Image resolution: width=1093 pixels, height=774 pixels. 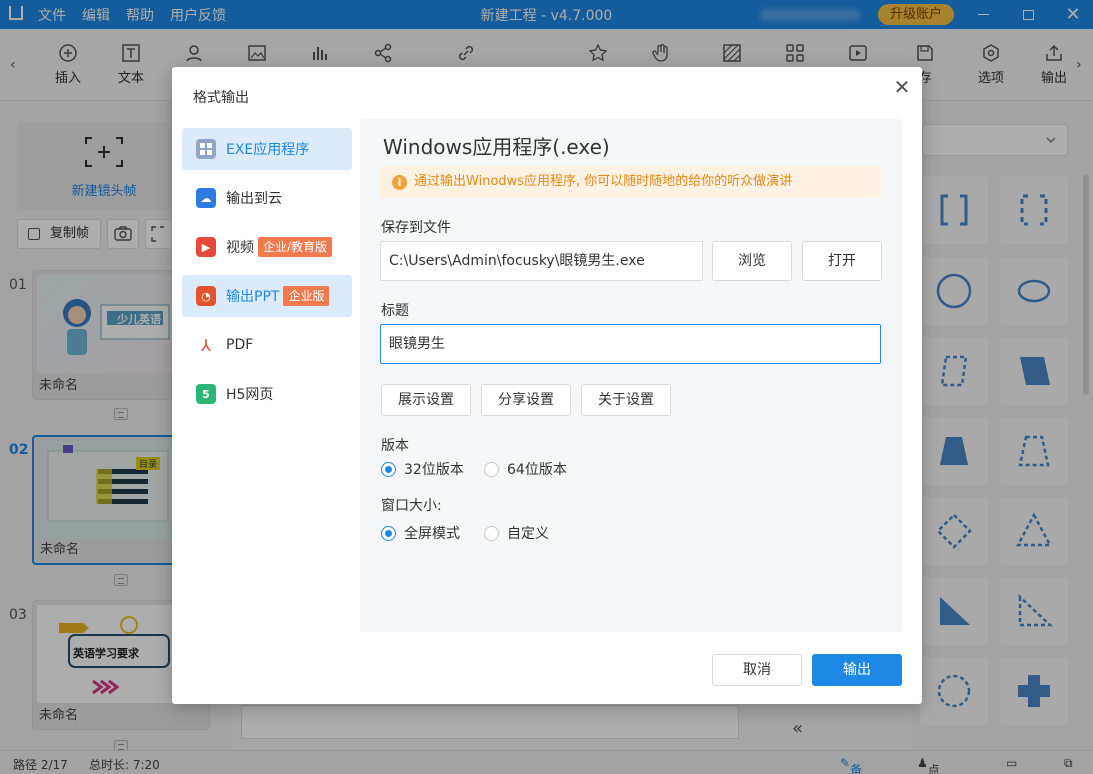 What do you see at coordinates (630, 344) in the screenshot?
I see `title-input: 眼镜男生` at bounding box center [630, 344].